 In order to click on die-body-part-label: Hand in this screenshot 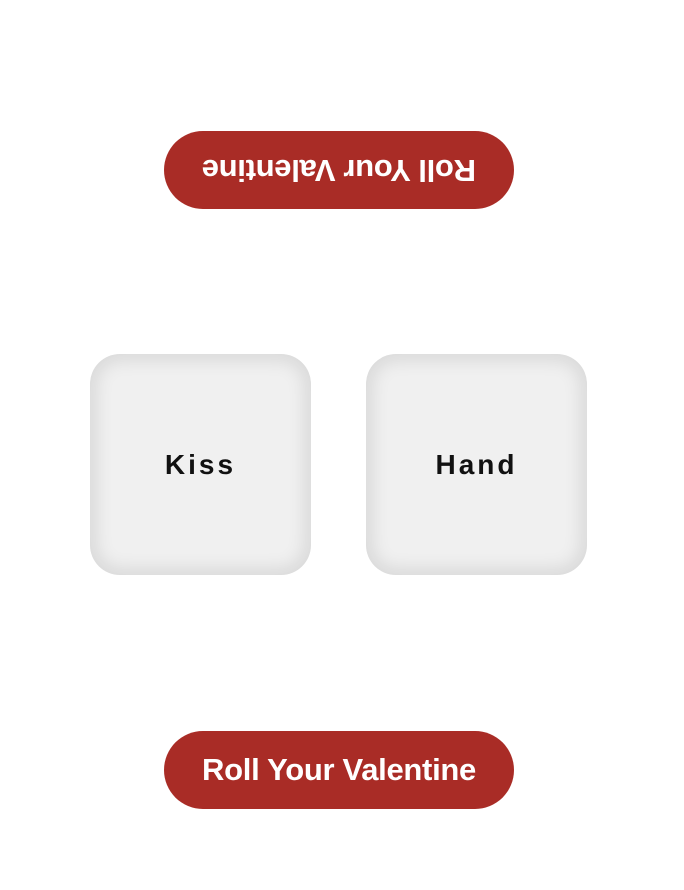, I will do `click(476, 464)`.